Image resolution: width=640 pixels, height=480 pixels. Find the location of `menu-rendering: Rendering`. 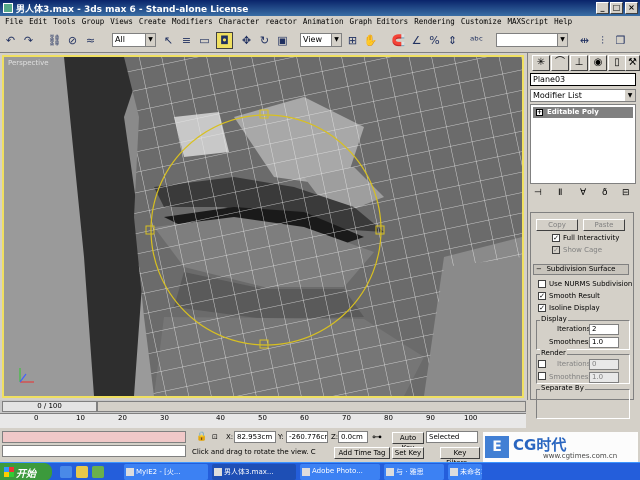

menu-rendering: Rendering is located at coordinates (434, 22).